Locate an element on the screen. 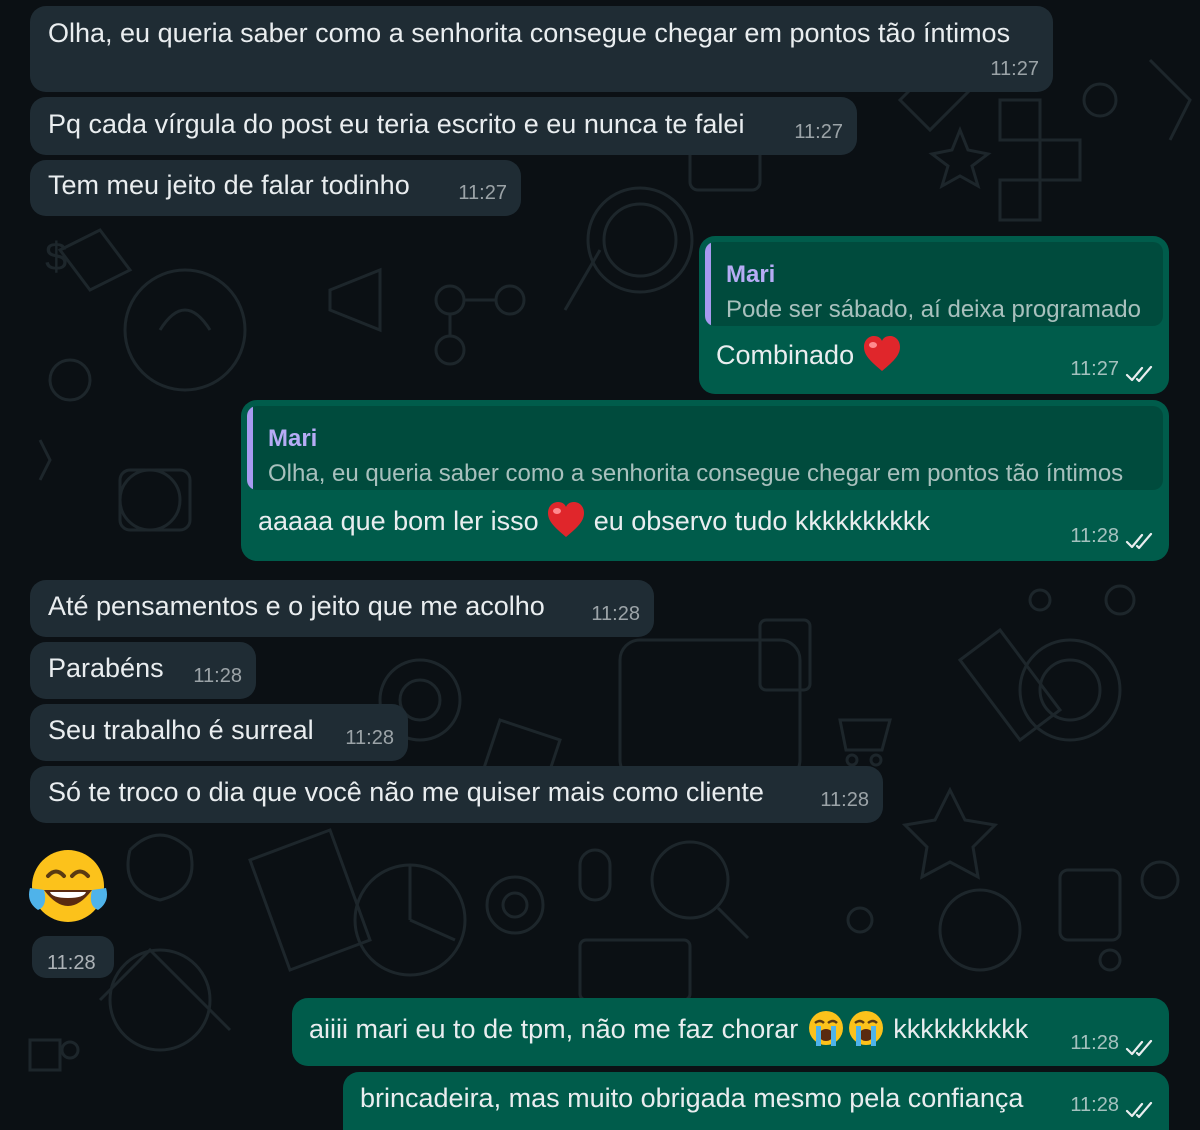 The height and width of the screenshot is (1130, 1200). emoji-message-incoming: 11:28 is located at coordinates (71, 912).